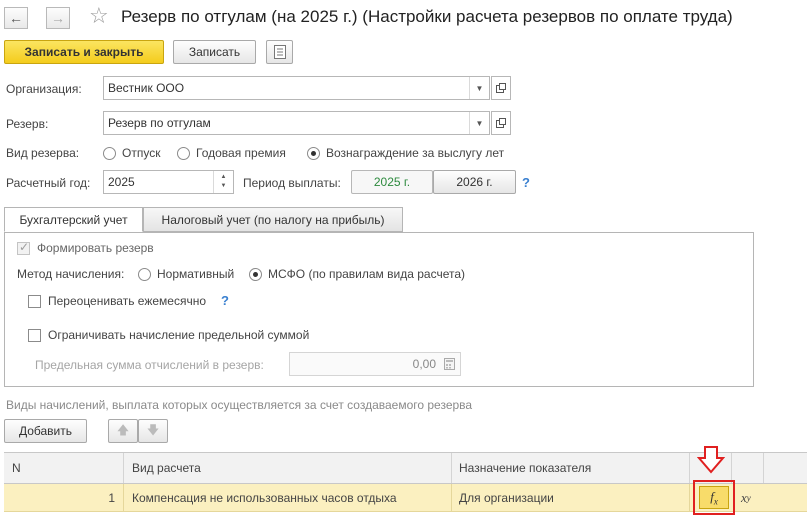 This screenshot has width=807, height=524. I want to click on arrow-left-icon: ←, so click(16, 18).